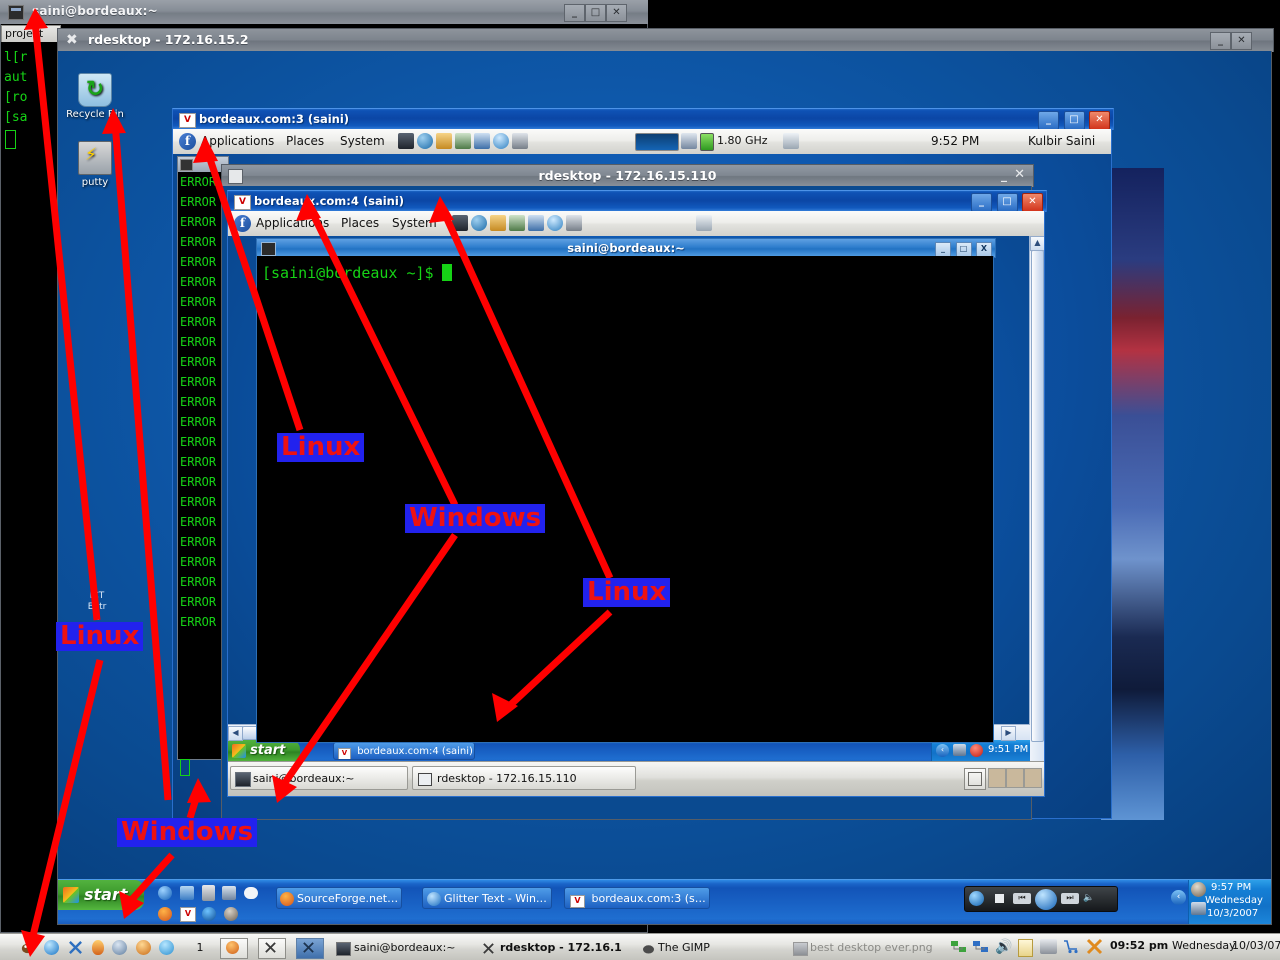  Describe the element at coordinates (475, 519) in the screenshot. I see `annotation-label-windows-1: Windows` at that location.